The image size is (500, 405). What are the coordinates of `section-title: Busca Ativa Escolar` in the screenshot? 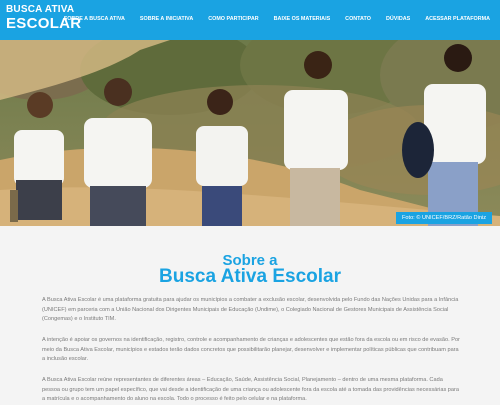 It's located at (250, 276).